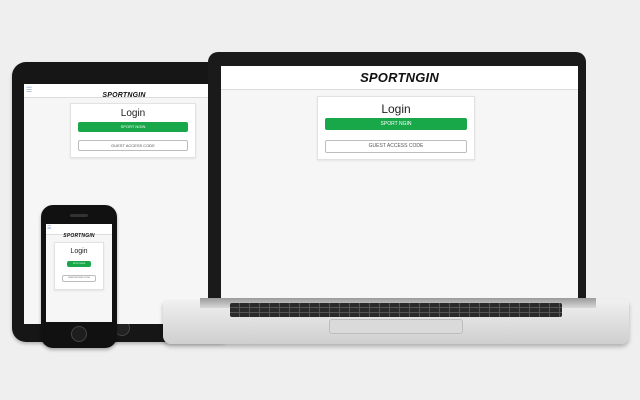 The height and width of the screenshot is (400, 640). I want to click on top-bar: SPORTNGIN, so click(399, 78).